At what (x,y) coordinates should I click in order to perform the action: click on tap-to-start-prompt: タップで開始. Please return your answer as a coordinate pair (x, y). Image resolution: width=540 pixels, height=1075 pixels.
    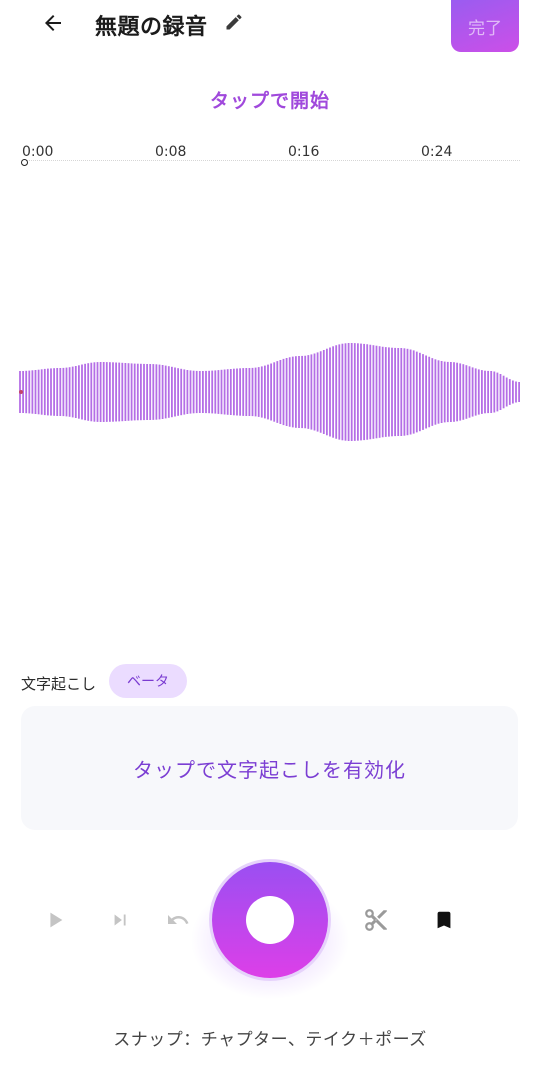
    Looking at the image, I should click on (270, 99).